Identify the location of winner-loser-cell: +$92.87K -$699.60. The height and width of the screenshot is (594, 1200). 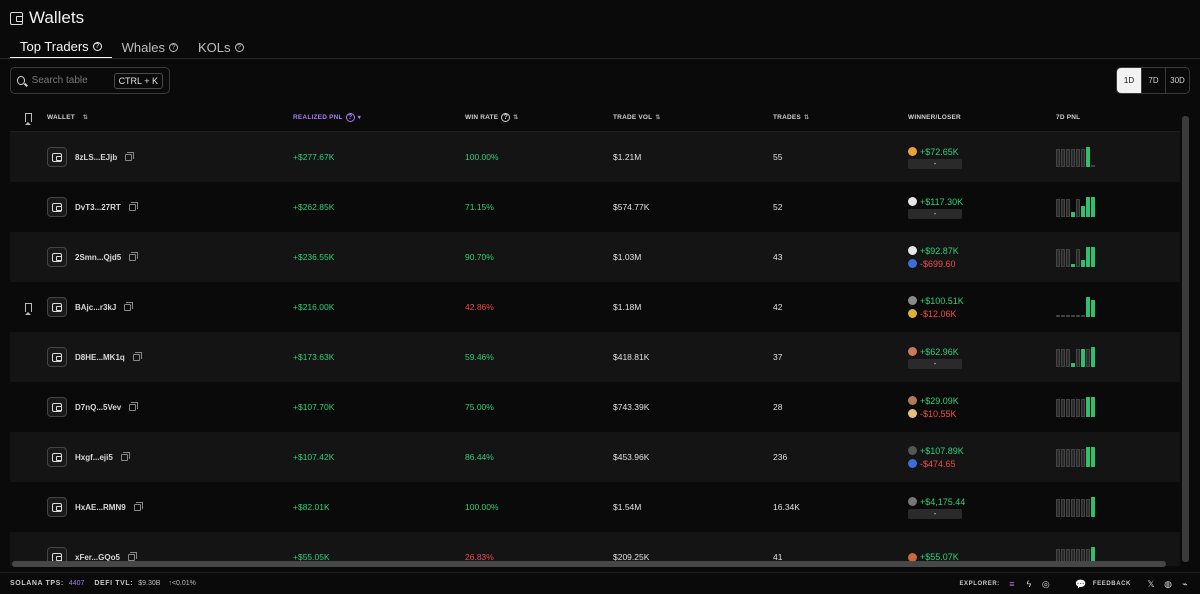
(982, 257).